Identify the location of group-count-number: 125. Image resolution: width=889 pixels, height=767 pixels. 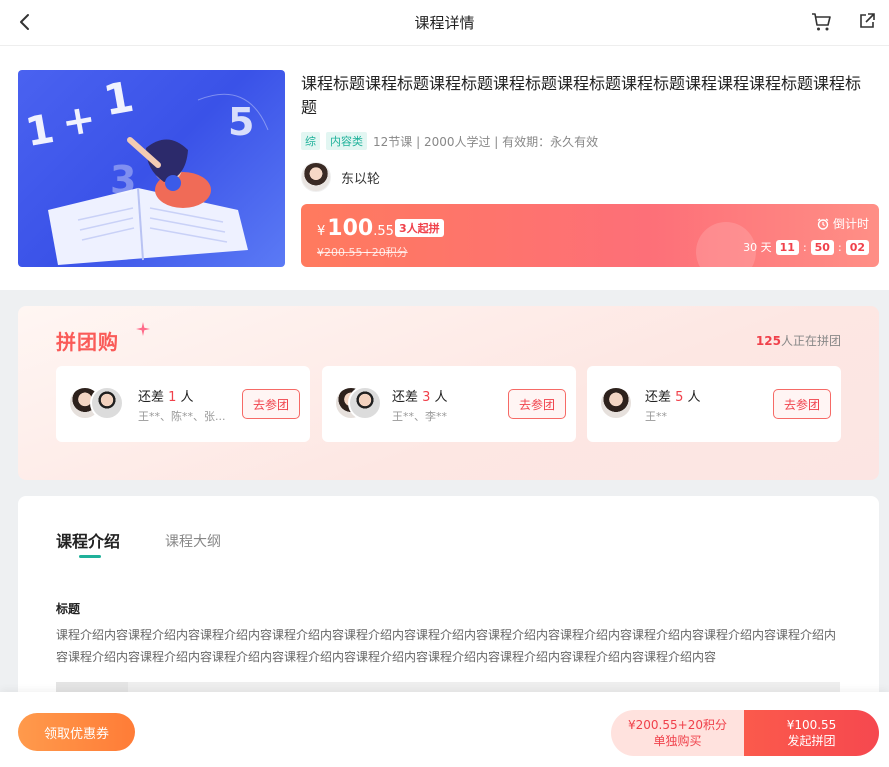
(768, 341).